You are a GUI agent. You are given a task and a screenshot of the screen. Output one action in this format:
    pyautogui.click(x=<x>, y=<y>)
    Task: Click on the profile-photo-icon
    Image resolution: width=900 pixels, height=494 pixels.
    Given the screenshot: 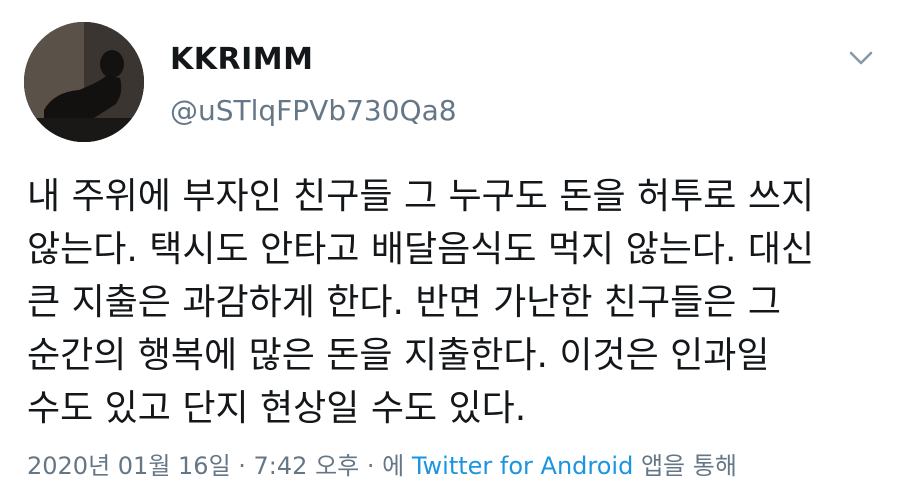 What is the action you would take?
    pyautogui.click(x=84, y=82)
    